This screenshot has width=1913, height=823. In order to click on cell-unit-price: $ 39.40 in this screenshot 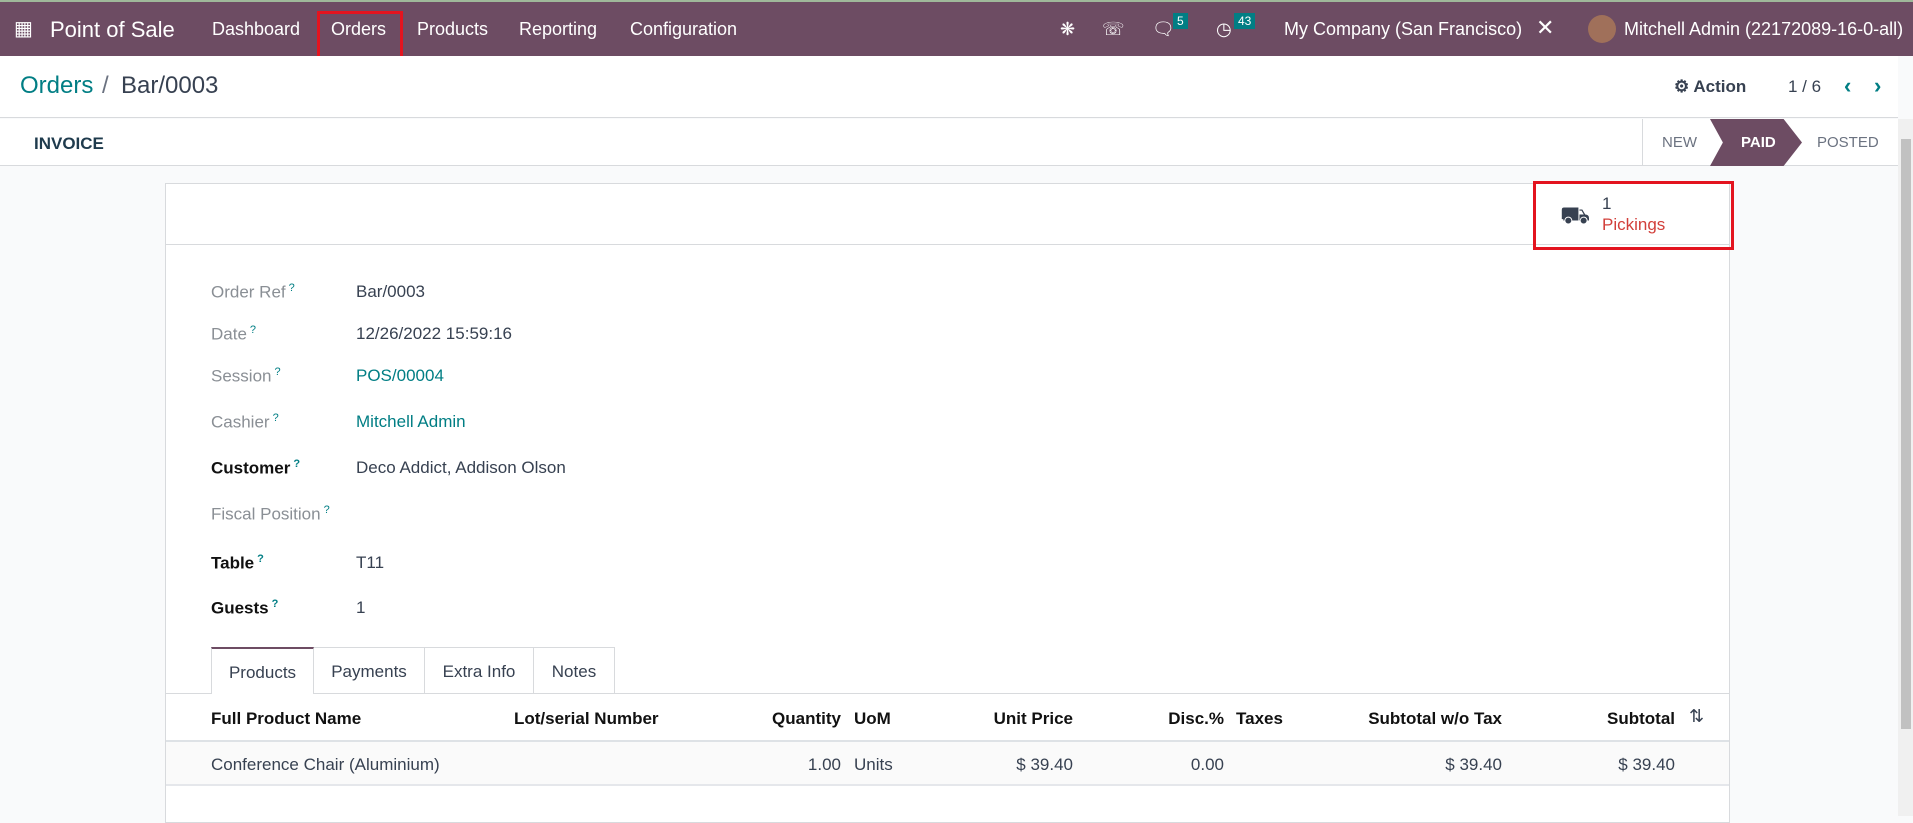, I will do `click(1044, 764)`.